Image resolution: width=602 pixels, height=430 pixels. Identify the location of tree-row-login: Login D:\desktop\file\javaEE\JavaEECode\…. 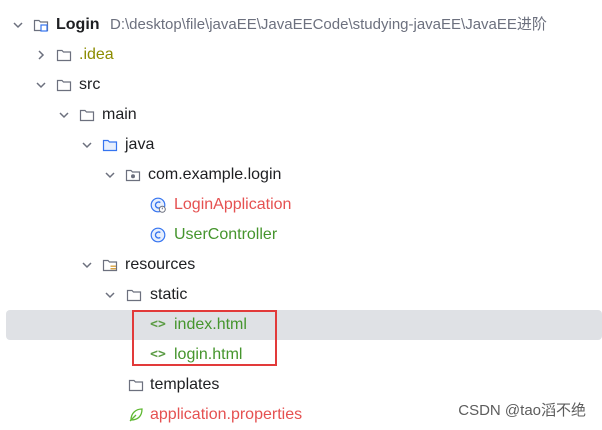
(301, 25).